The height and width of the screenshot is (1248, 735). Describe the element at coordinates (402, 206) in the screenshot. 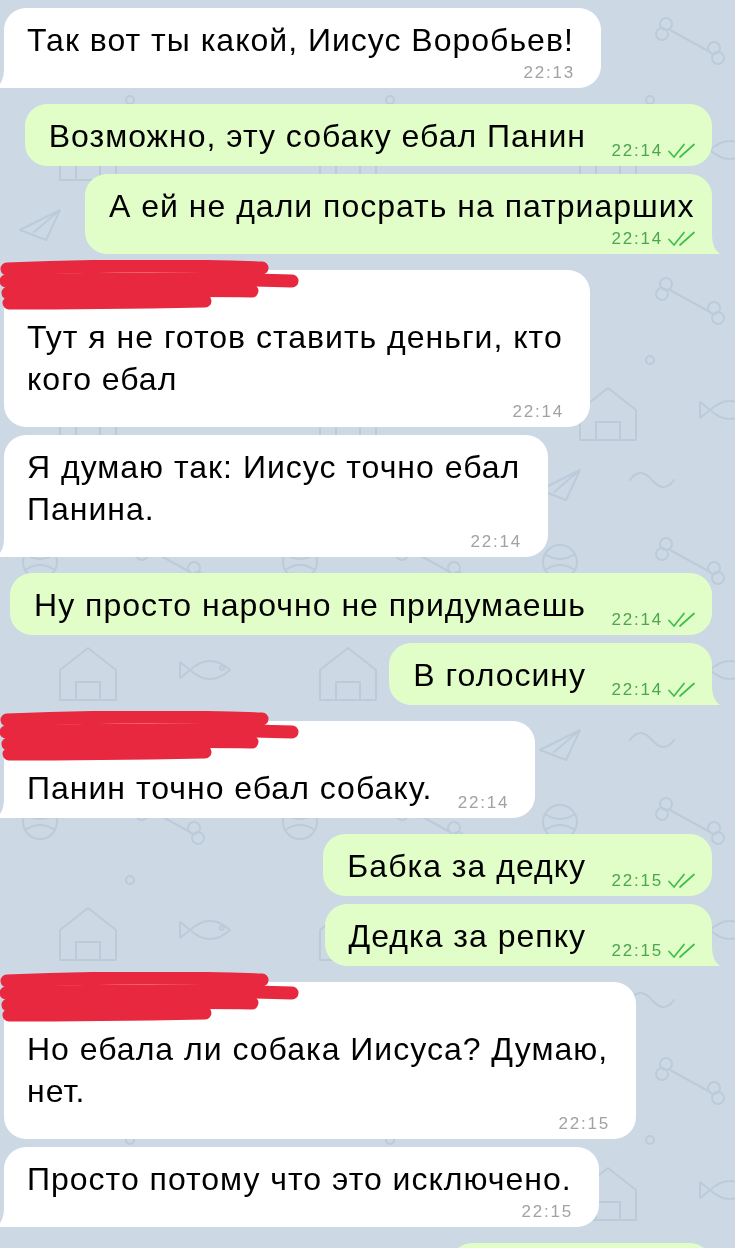

I see `message-text: А ей не дали посрать на патриарших` at that location.